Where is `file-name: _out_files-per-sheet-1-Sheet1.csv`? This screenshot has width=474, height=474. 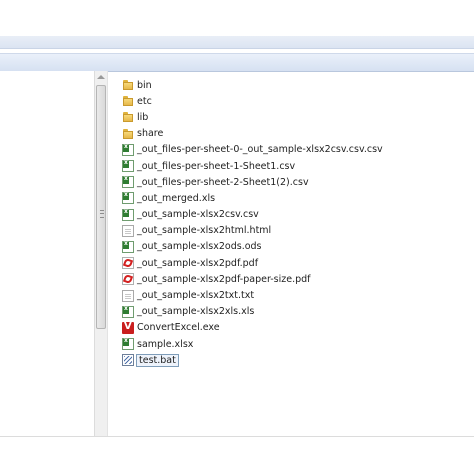
file-name: _out_files-per-sheet-1-Sheet1.csv is located at coordinates (216, 166).